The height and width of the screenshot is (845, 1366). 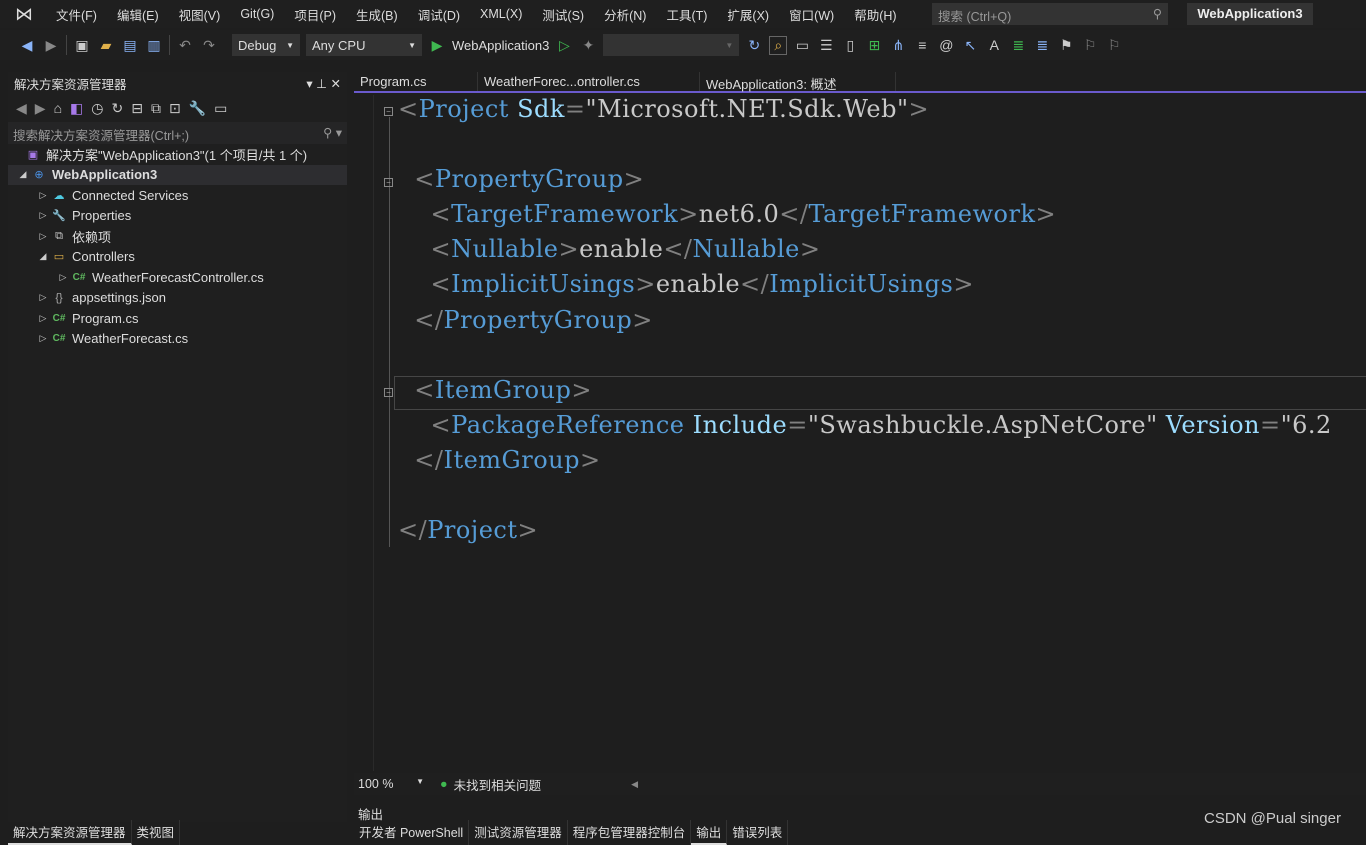 What do you see at coordinates (389, 784) in the screenshot?
I see `zoom-dropdown: 100 % ▼` at bounding box center [389, 784].